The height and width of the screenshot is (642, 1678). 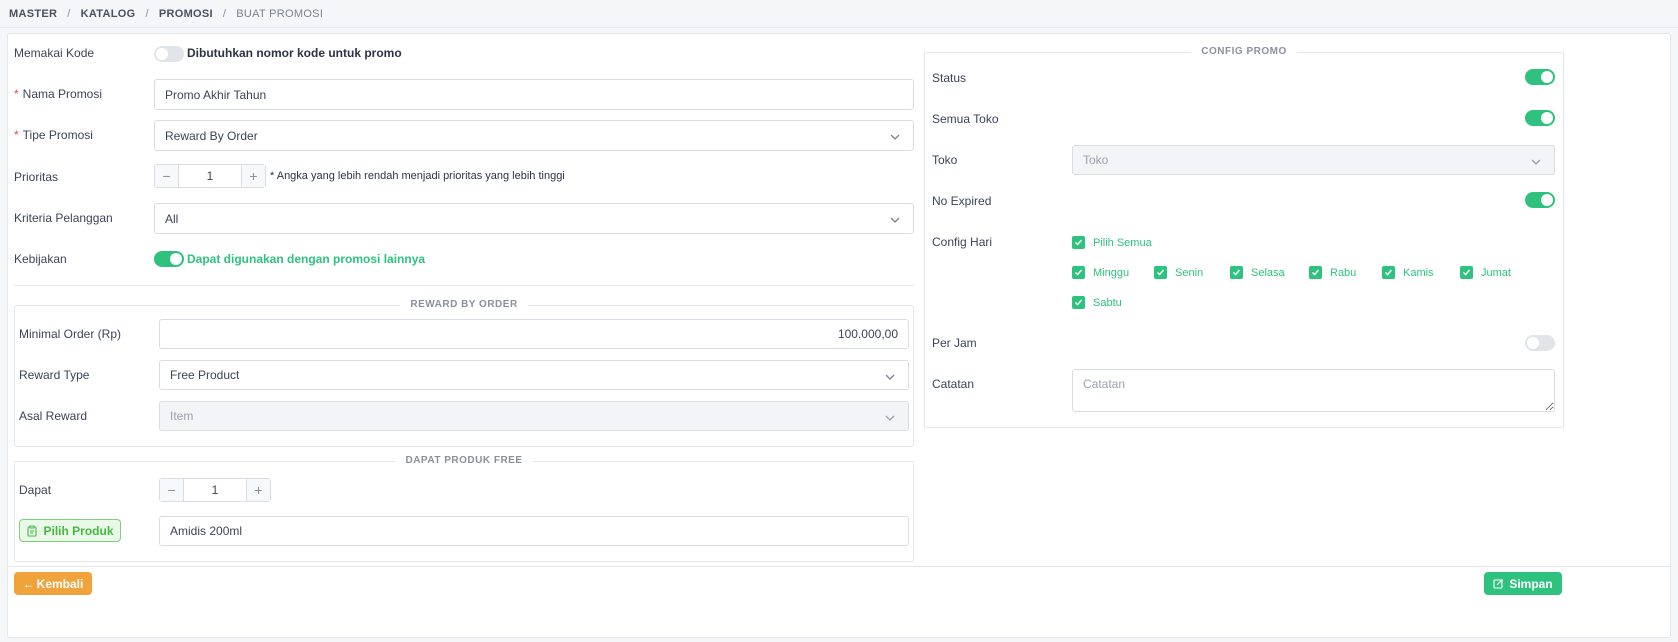 What do you see at coordinates (58, 94) in the screenshot?
I see `nama-promosi-label: * Nama Promosi` at bounding box center [58, 94].